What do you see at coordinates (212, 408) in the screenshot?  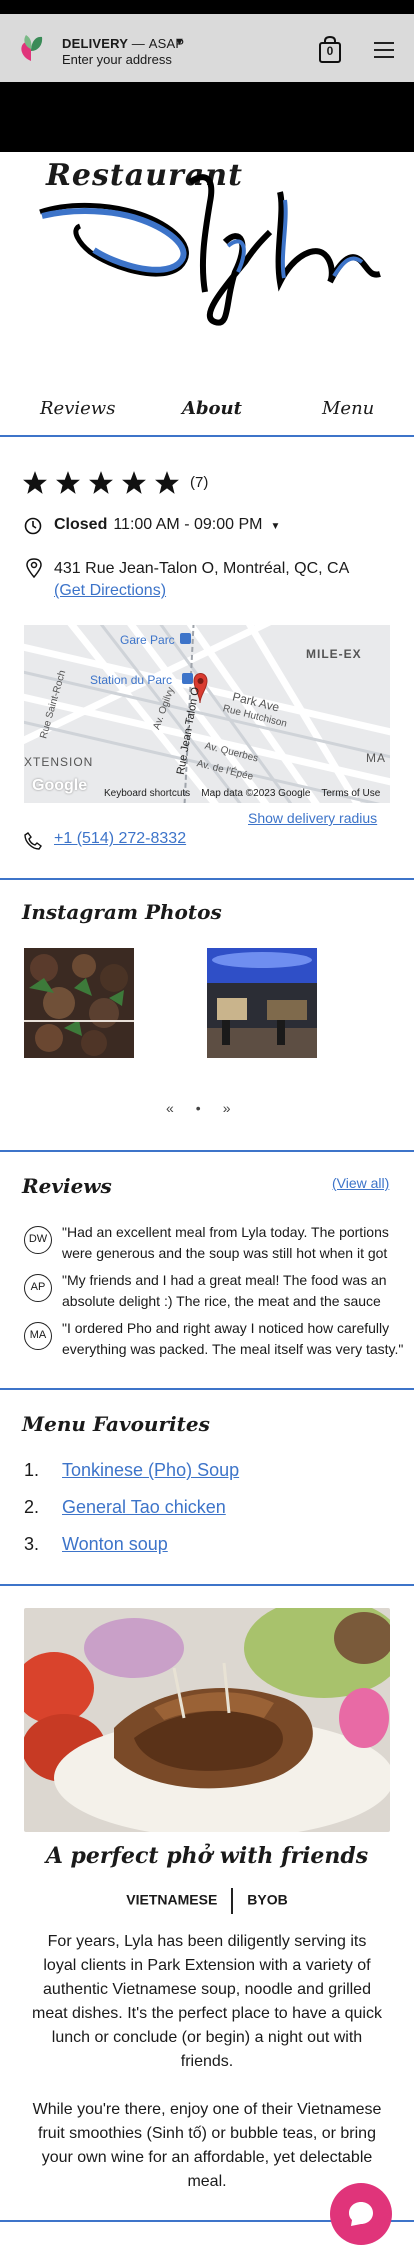 I see `nav-tab-about: About` at bounding box center [212, 408].